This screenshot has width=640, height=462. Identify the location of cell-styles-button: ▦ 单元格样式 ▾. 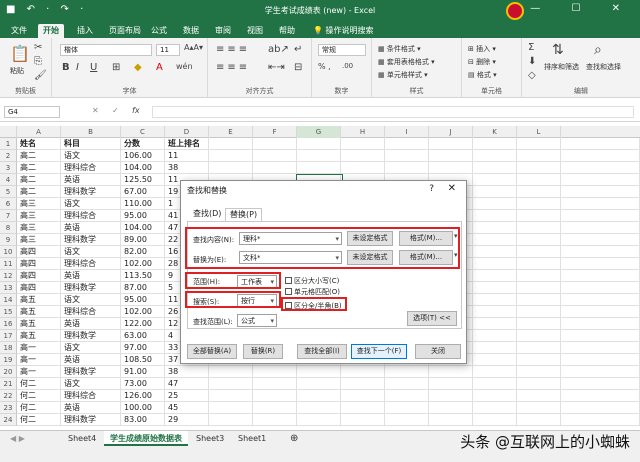
(403, 75).